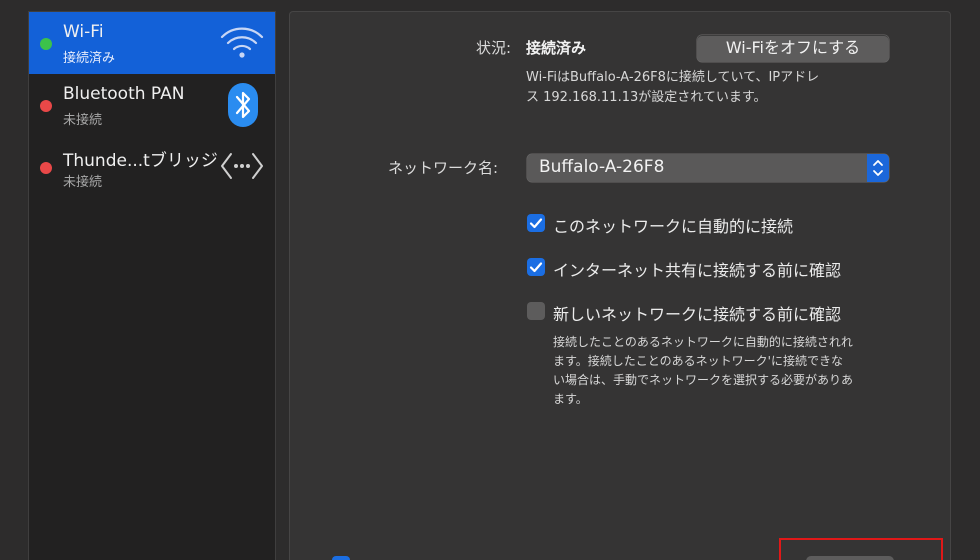 Image resolution: width=980 pixels, height=560 pixels. What do you see at coordinates (242, 44) in the screenshot?
I see `wifi-icon` at bounding box center [242, 44].